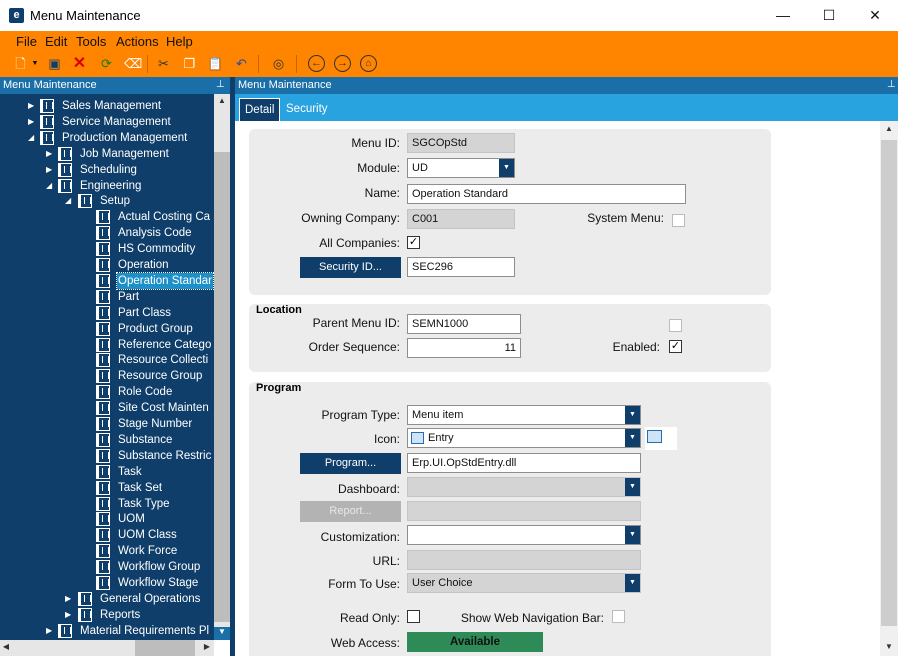 Image resolution: width=898 pixels, height=656 pixels. I want to click on tree-item: Resource Collecti, so click(107, 360).